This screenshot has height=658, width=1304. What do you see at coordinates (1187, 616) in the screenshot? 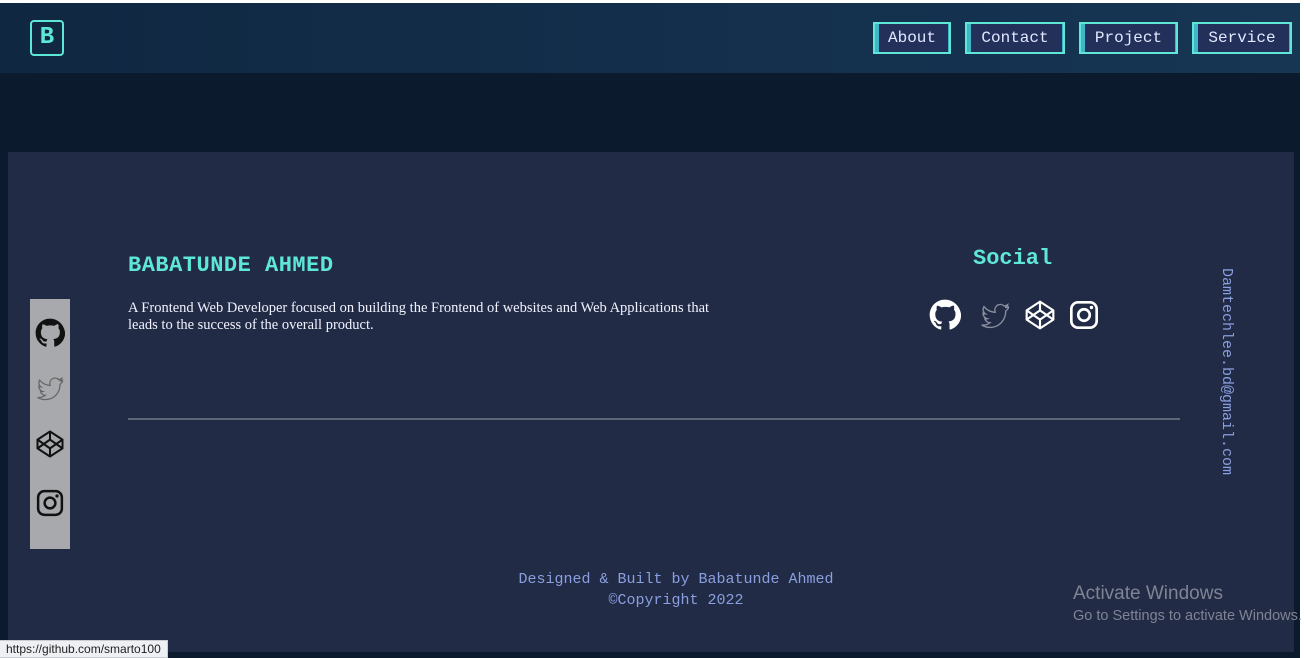
I see `activate-windows-subtitle: Go to Settings to activate Windows.` at bounding box center [1187, 616].